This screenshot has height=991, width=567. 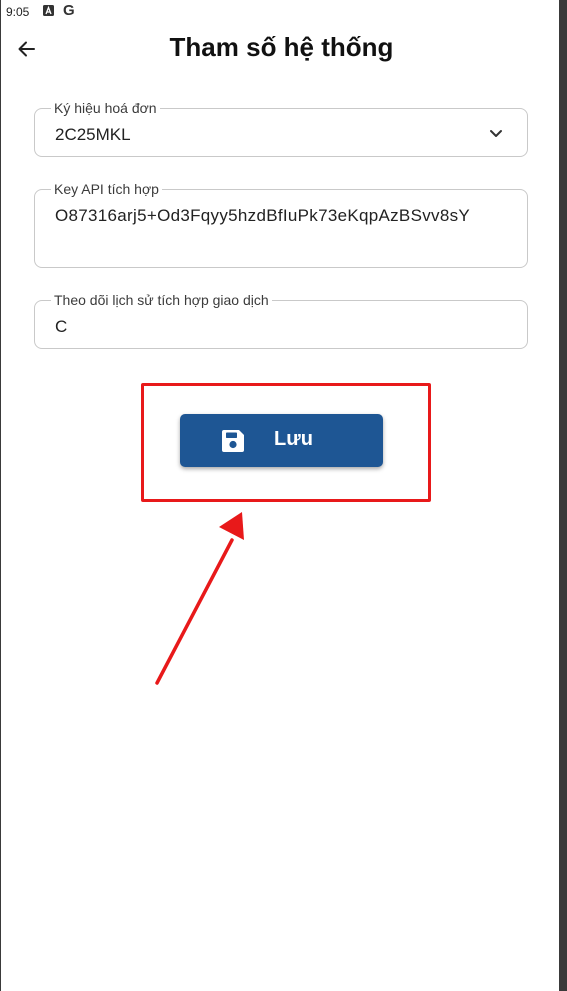 What do you see at coordinates (61, 326) in the screenshot?
I see `transaction-history-value: C` at bounding box center [61, 326].